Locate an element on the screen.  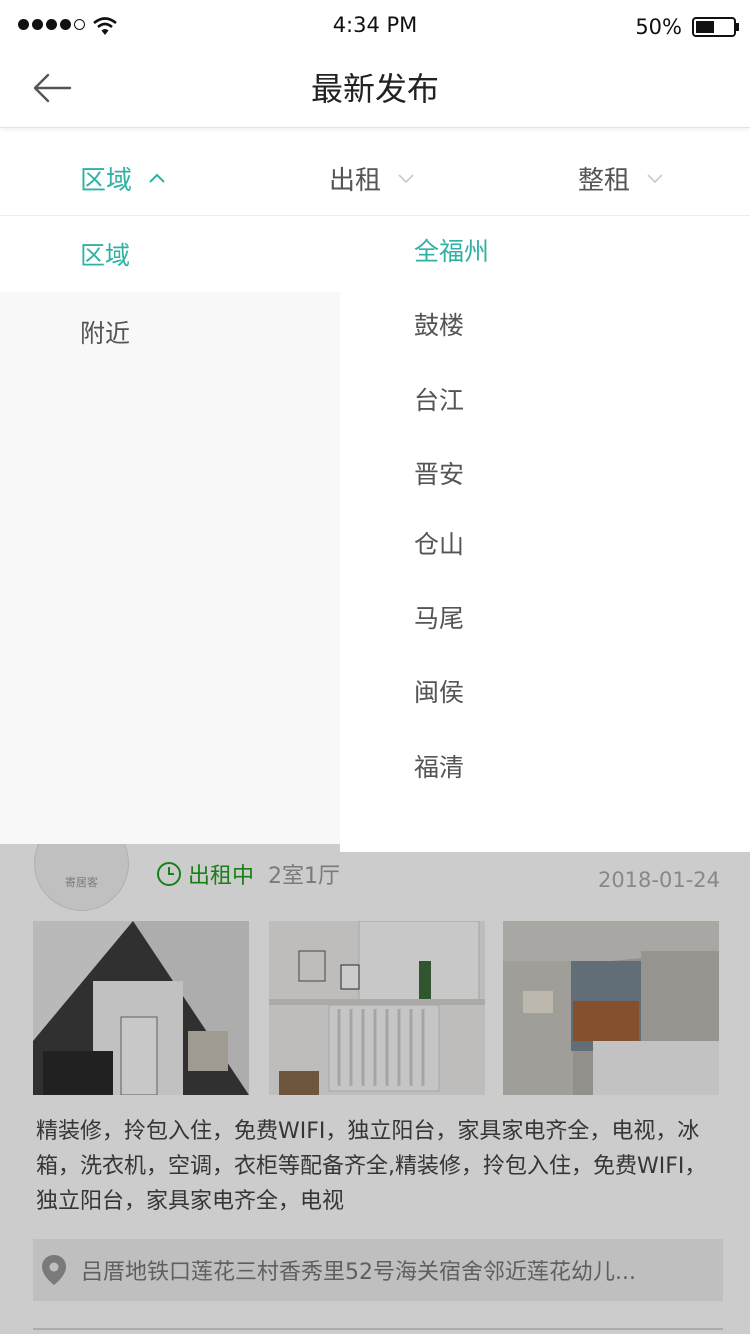
dropdown-category-region: 区域 is located at coordinates (170, 254).